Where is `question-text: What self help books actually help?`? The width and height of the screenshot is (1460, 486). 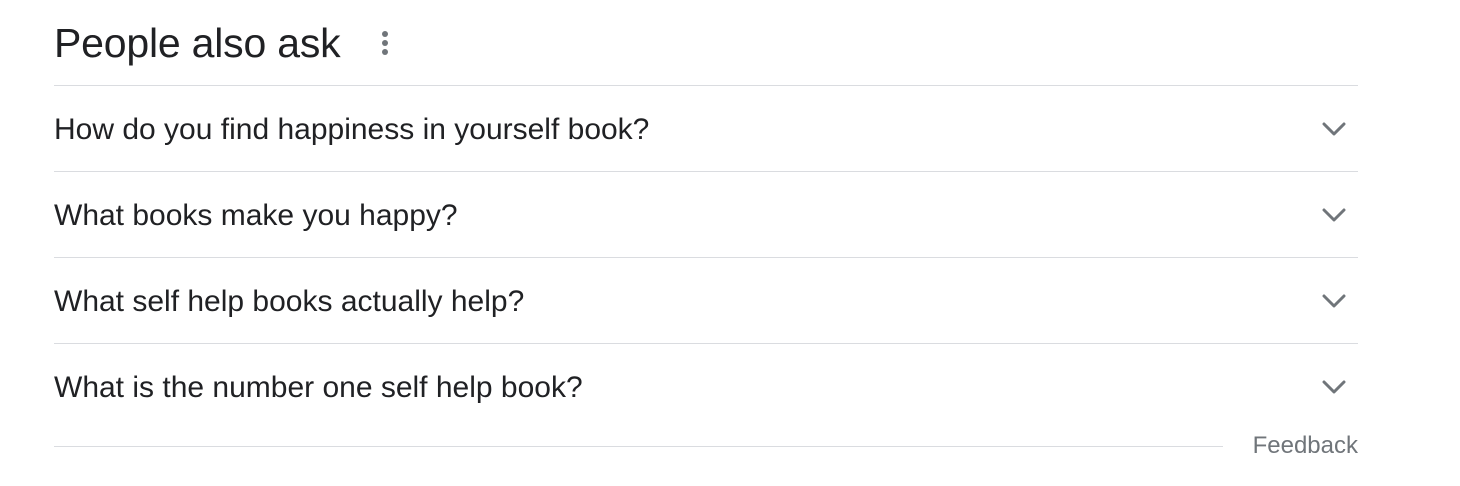
question-text: What self help books actually help? is located at coordinates (289, 301).